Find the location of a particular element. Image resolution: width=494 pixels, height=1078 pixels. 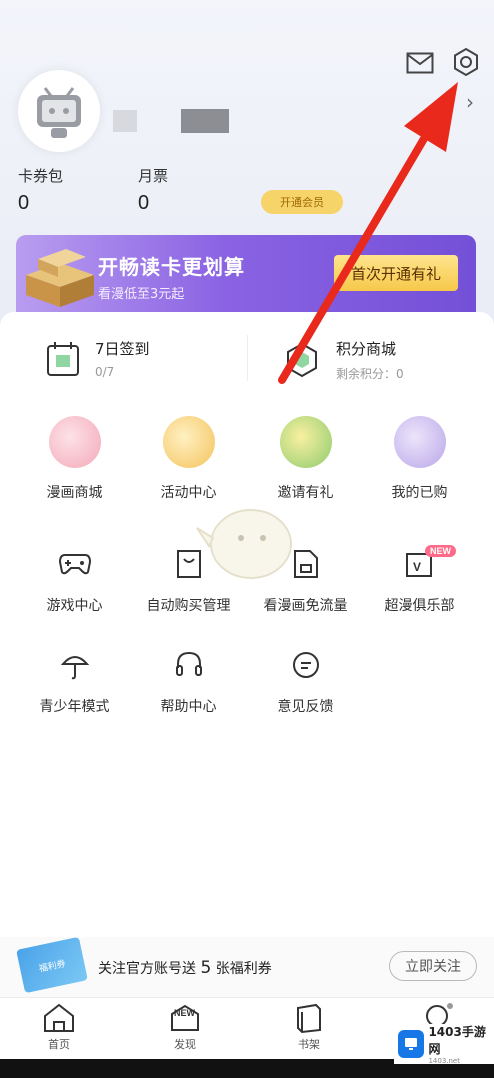

profile-chevron-icon: › is located at coordinates (470, 102).